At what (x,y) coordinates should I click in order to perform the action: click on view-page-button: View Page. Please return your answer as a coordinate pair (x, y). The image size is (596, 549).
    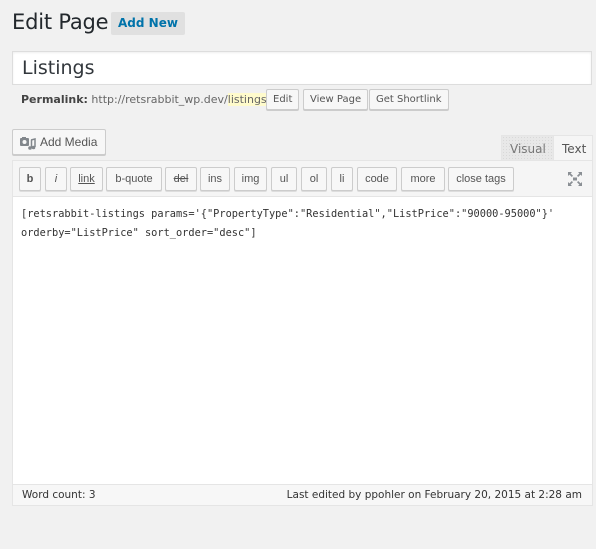
    Looking at the image, I should click on (336, 99).